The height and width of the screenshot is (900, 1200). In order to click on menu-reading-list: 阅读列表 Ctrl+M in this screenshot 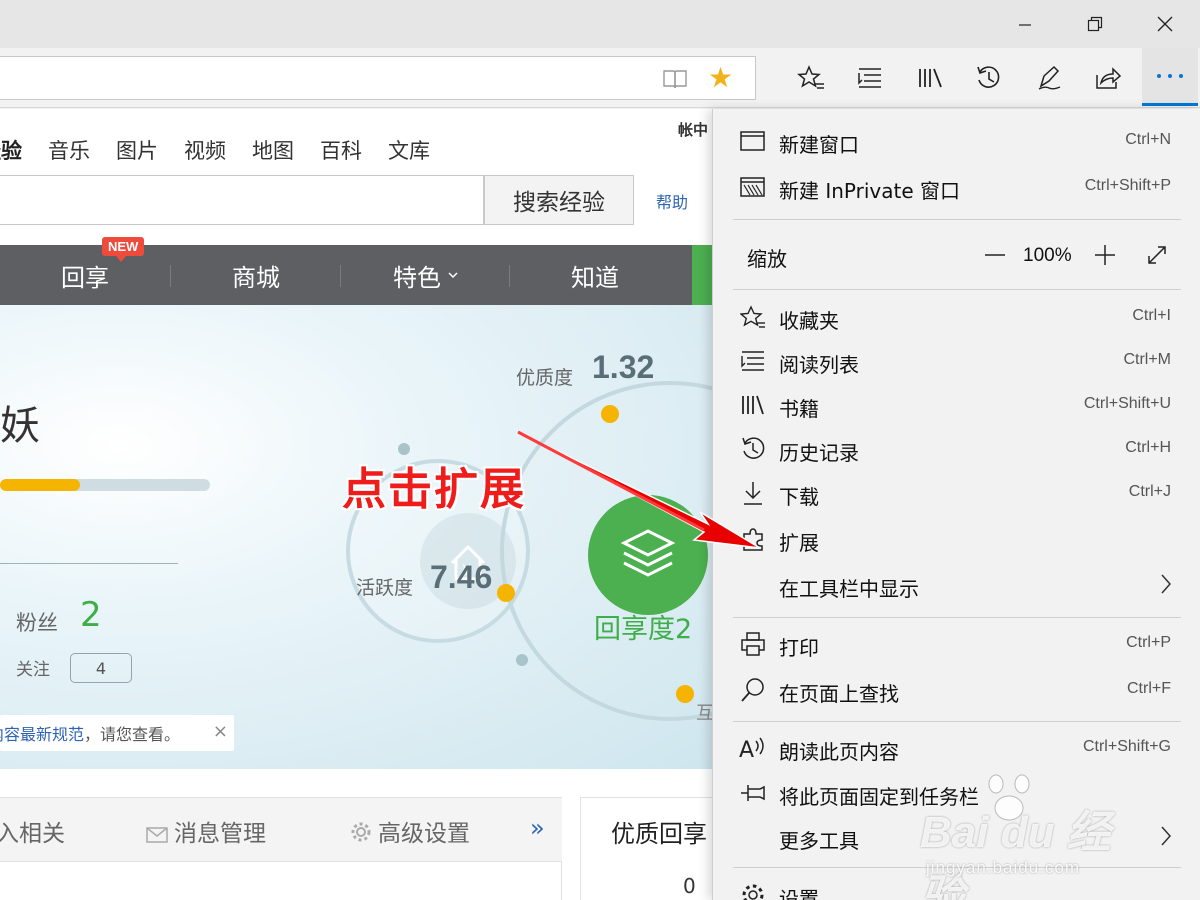, I will do `click(963, 361)`.